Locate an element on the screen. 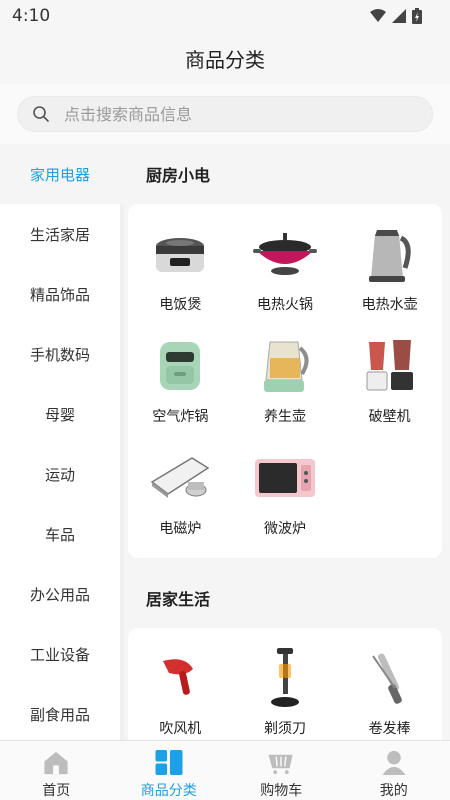  home-icon is located at coordinates (56, 763).